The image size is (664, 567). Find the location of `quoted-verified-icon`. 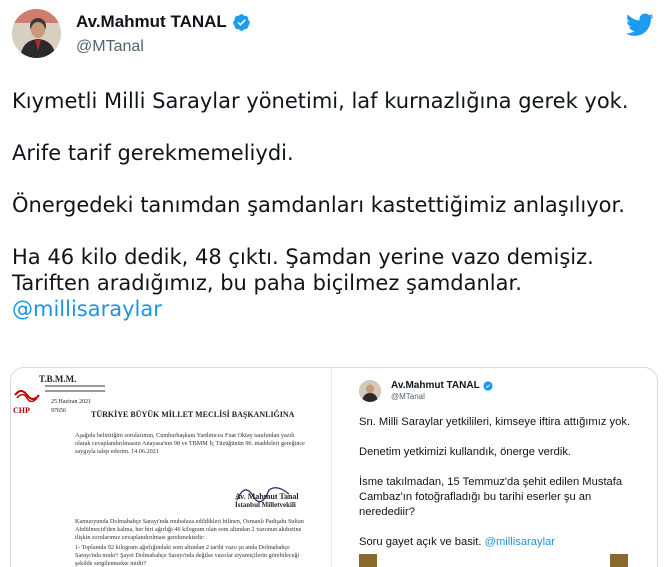

quoted-verified-icon is located at coordinates (488, 385).